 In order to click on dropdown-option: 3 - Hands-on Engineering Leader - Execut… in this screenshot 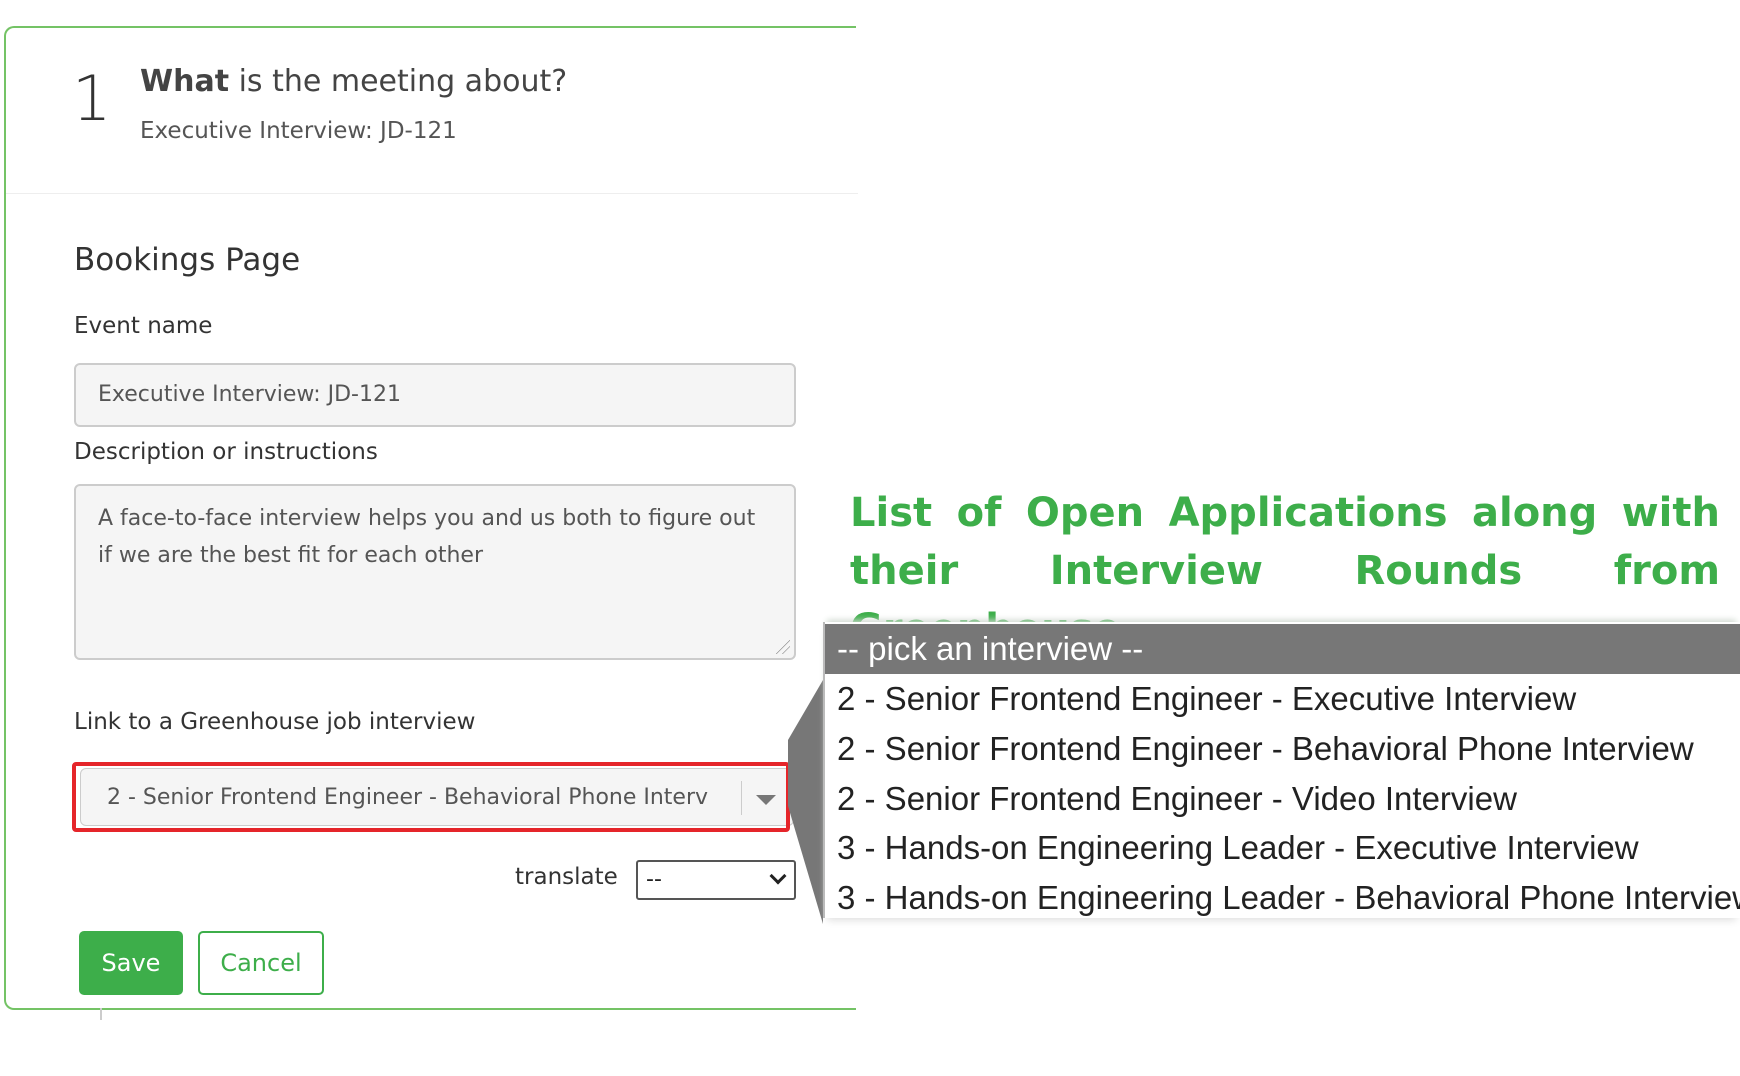, I will do `click(1282, 848)`.